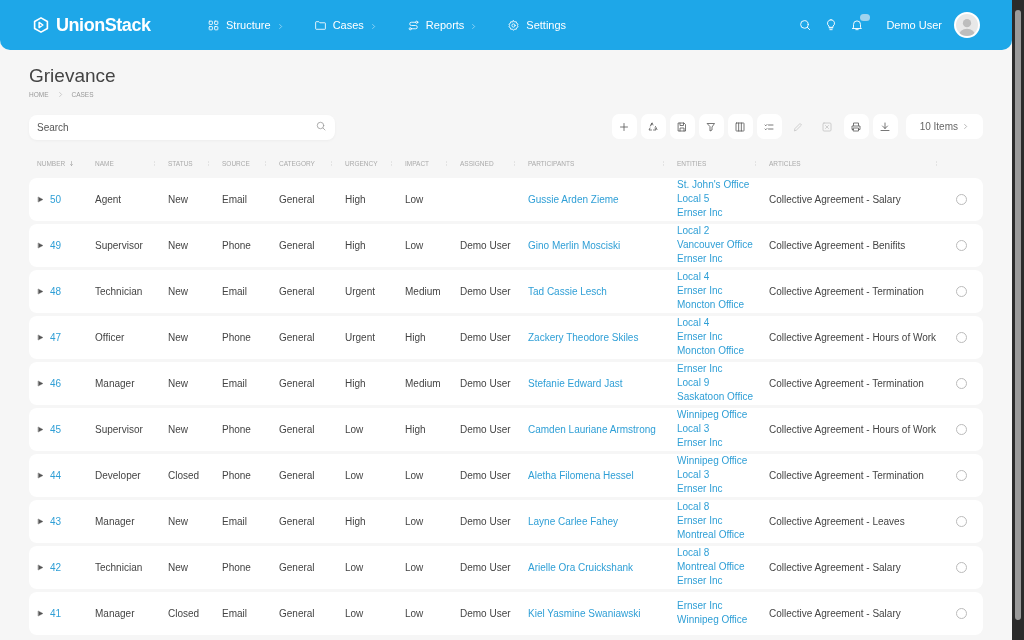 This screenshot has height=640, width=1024. Describe the element at coordinates (711, 127) in the screenshot. I see `filter-button` at that location.